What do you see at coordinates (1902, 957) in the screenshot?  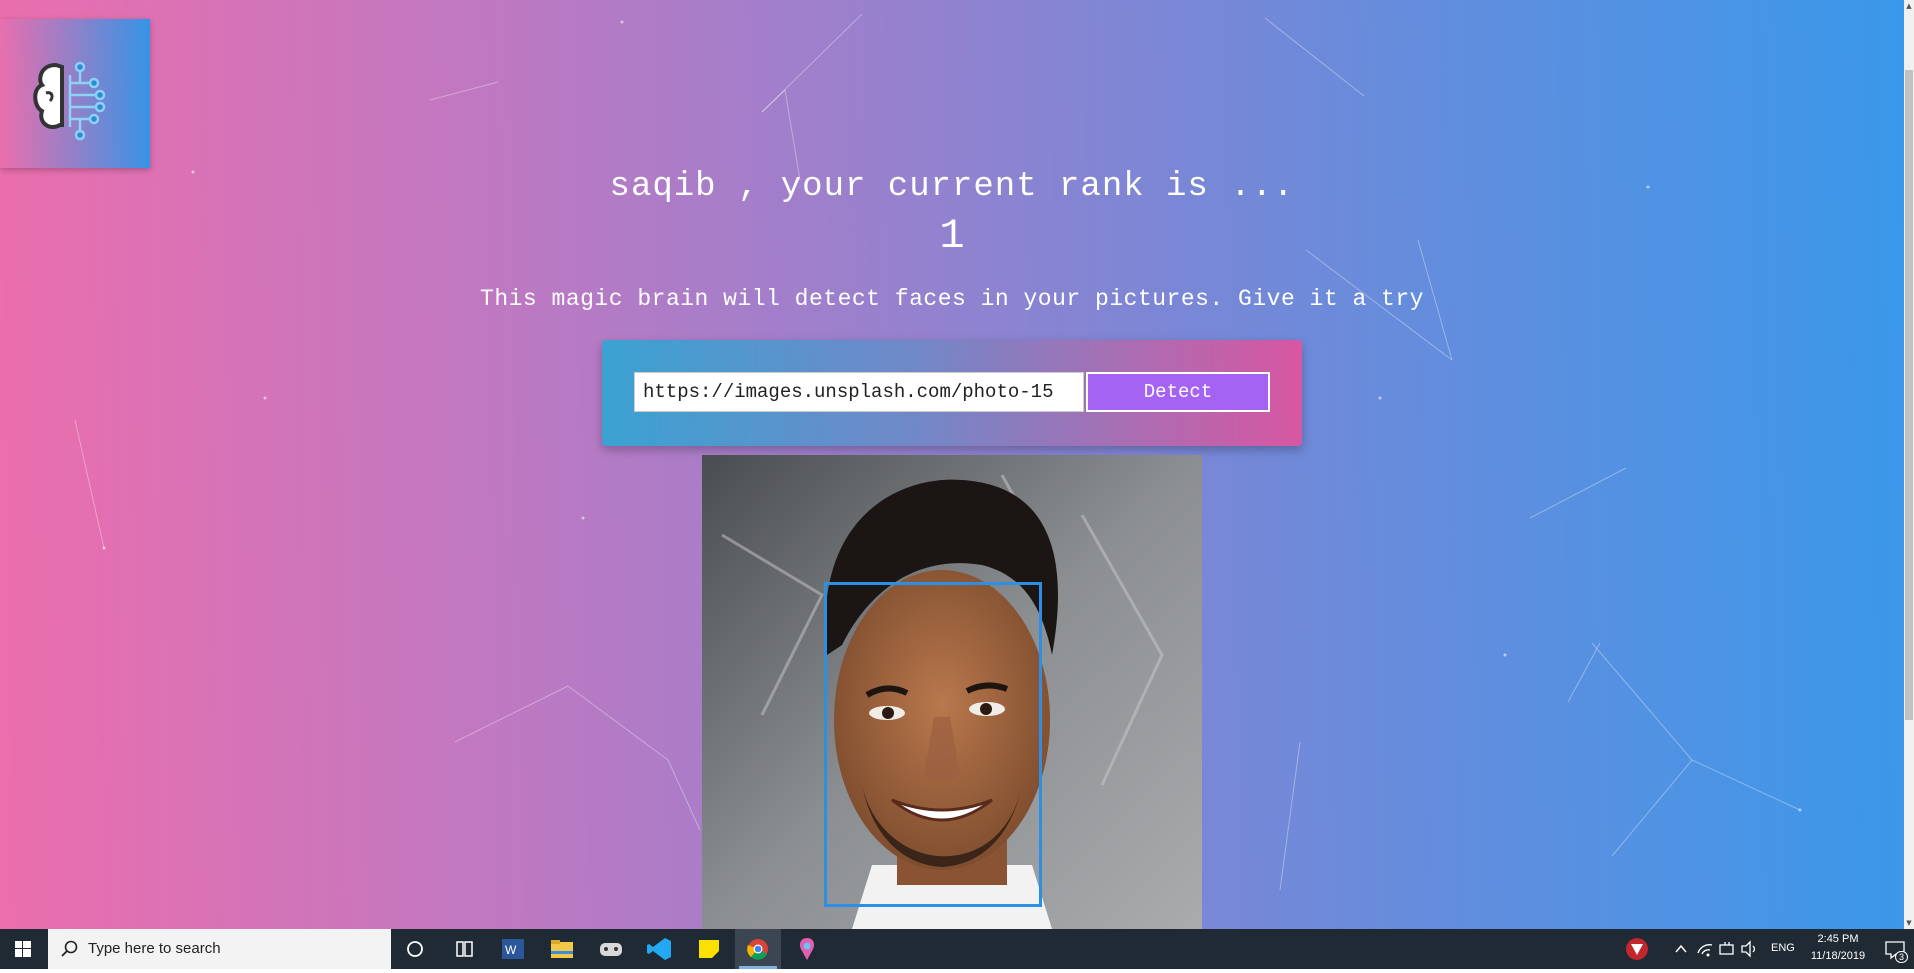 I see `notification-count: 3` at bounding box center [1902, 957].